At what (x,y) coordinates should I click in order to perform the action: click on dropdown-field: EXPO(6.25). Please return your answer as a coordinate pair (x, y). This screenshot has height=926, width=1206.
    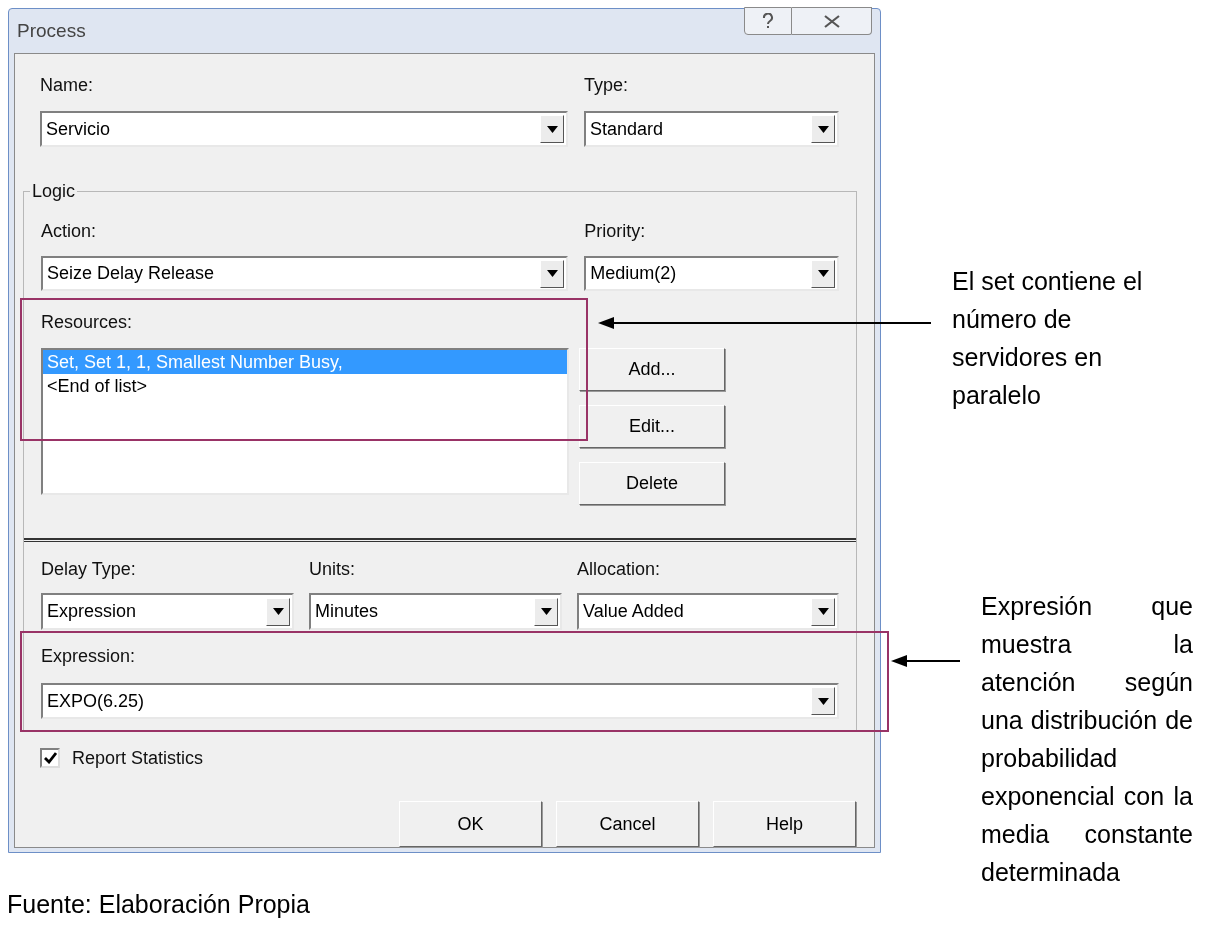
    Looking at the image, I should click on (440, 701).